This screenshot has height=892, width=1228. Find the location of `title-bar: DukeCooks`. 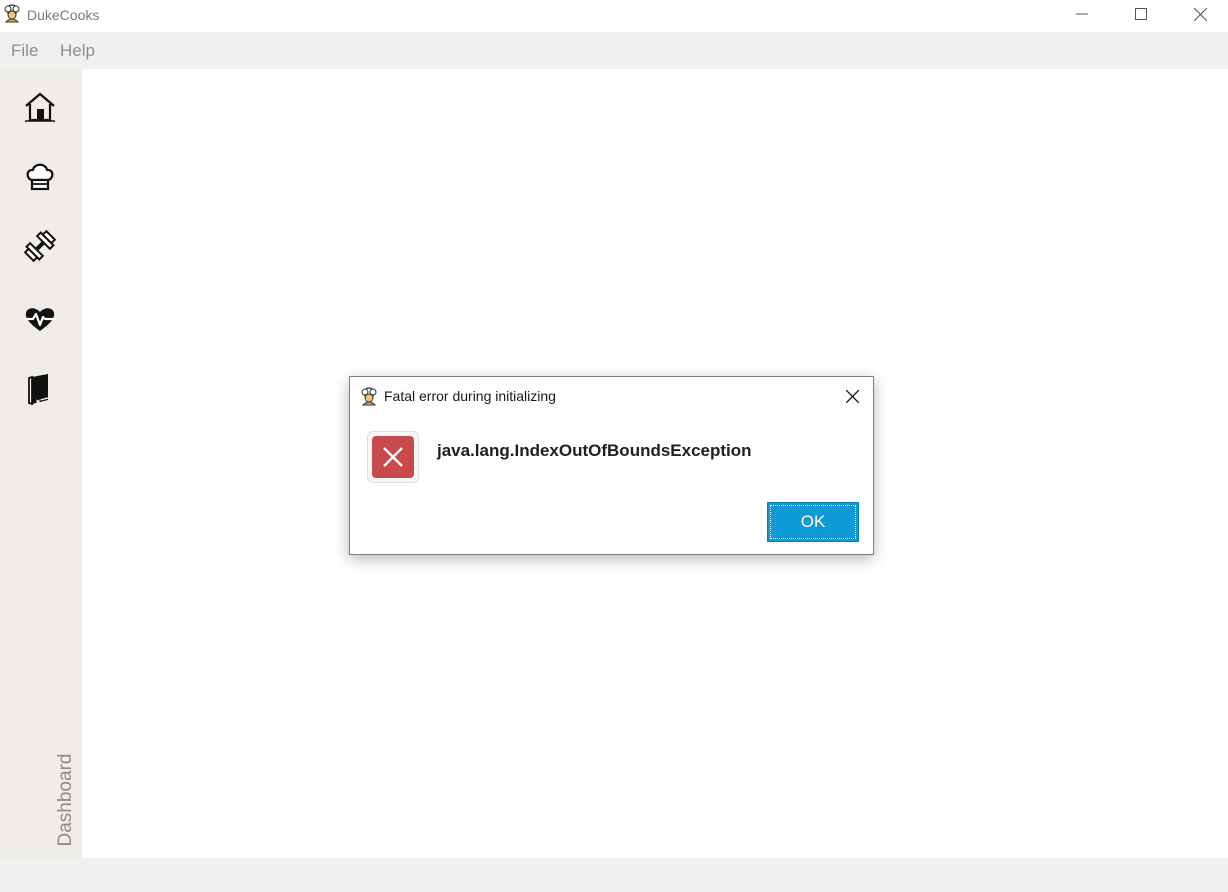

title-bar: DukeCooks is located at coordinates (614, 16).